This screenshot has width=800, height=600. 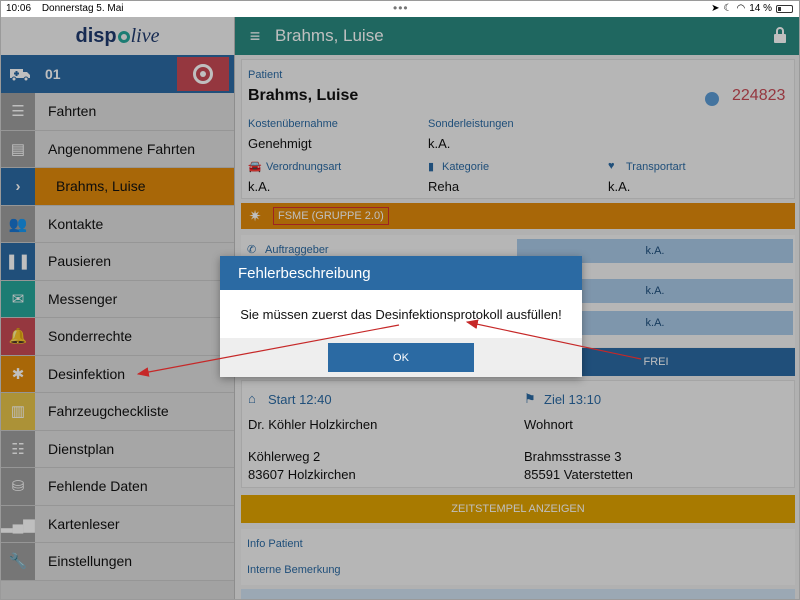 What do you see at coordinates (760, 8) in the screenshot?
I see `battery-percent: 14 %` at bounding box center [760, 8].